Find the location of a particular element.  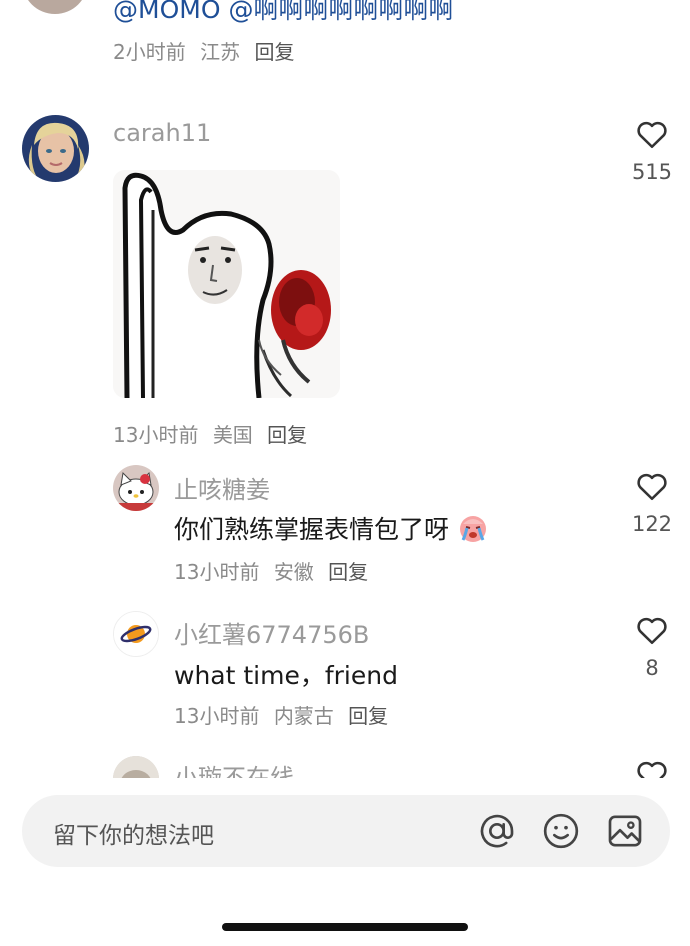

like-button: 8 is located at coordinates (652, 646).